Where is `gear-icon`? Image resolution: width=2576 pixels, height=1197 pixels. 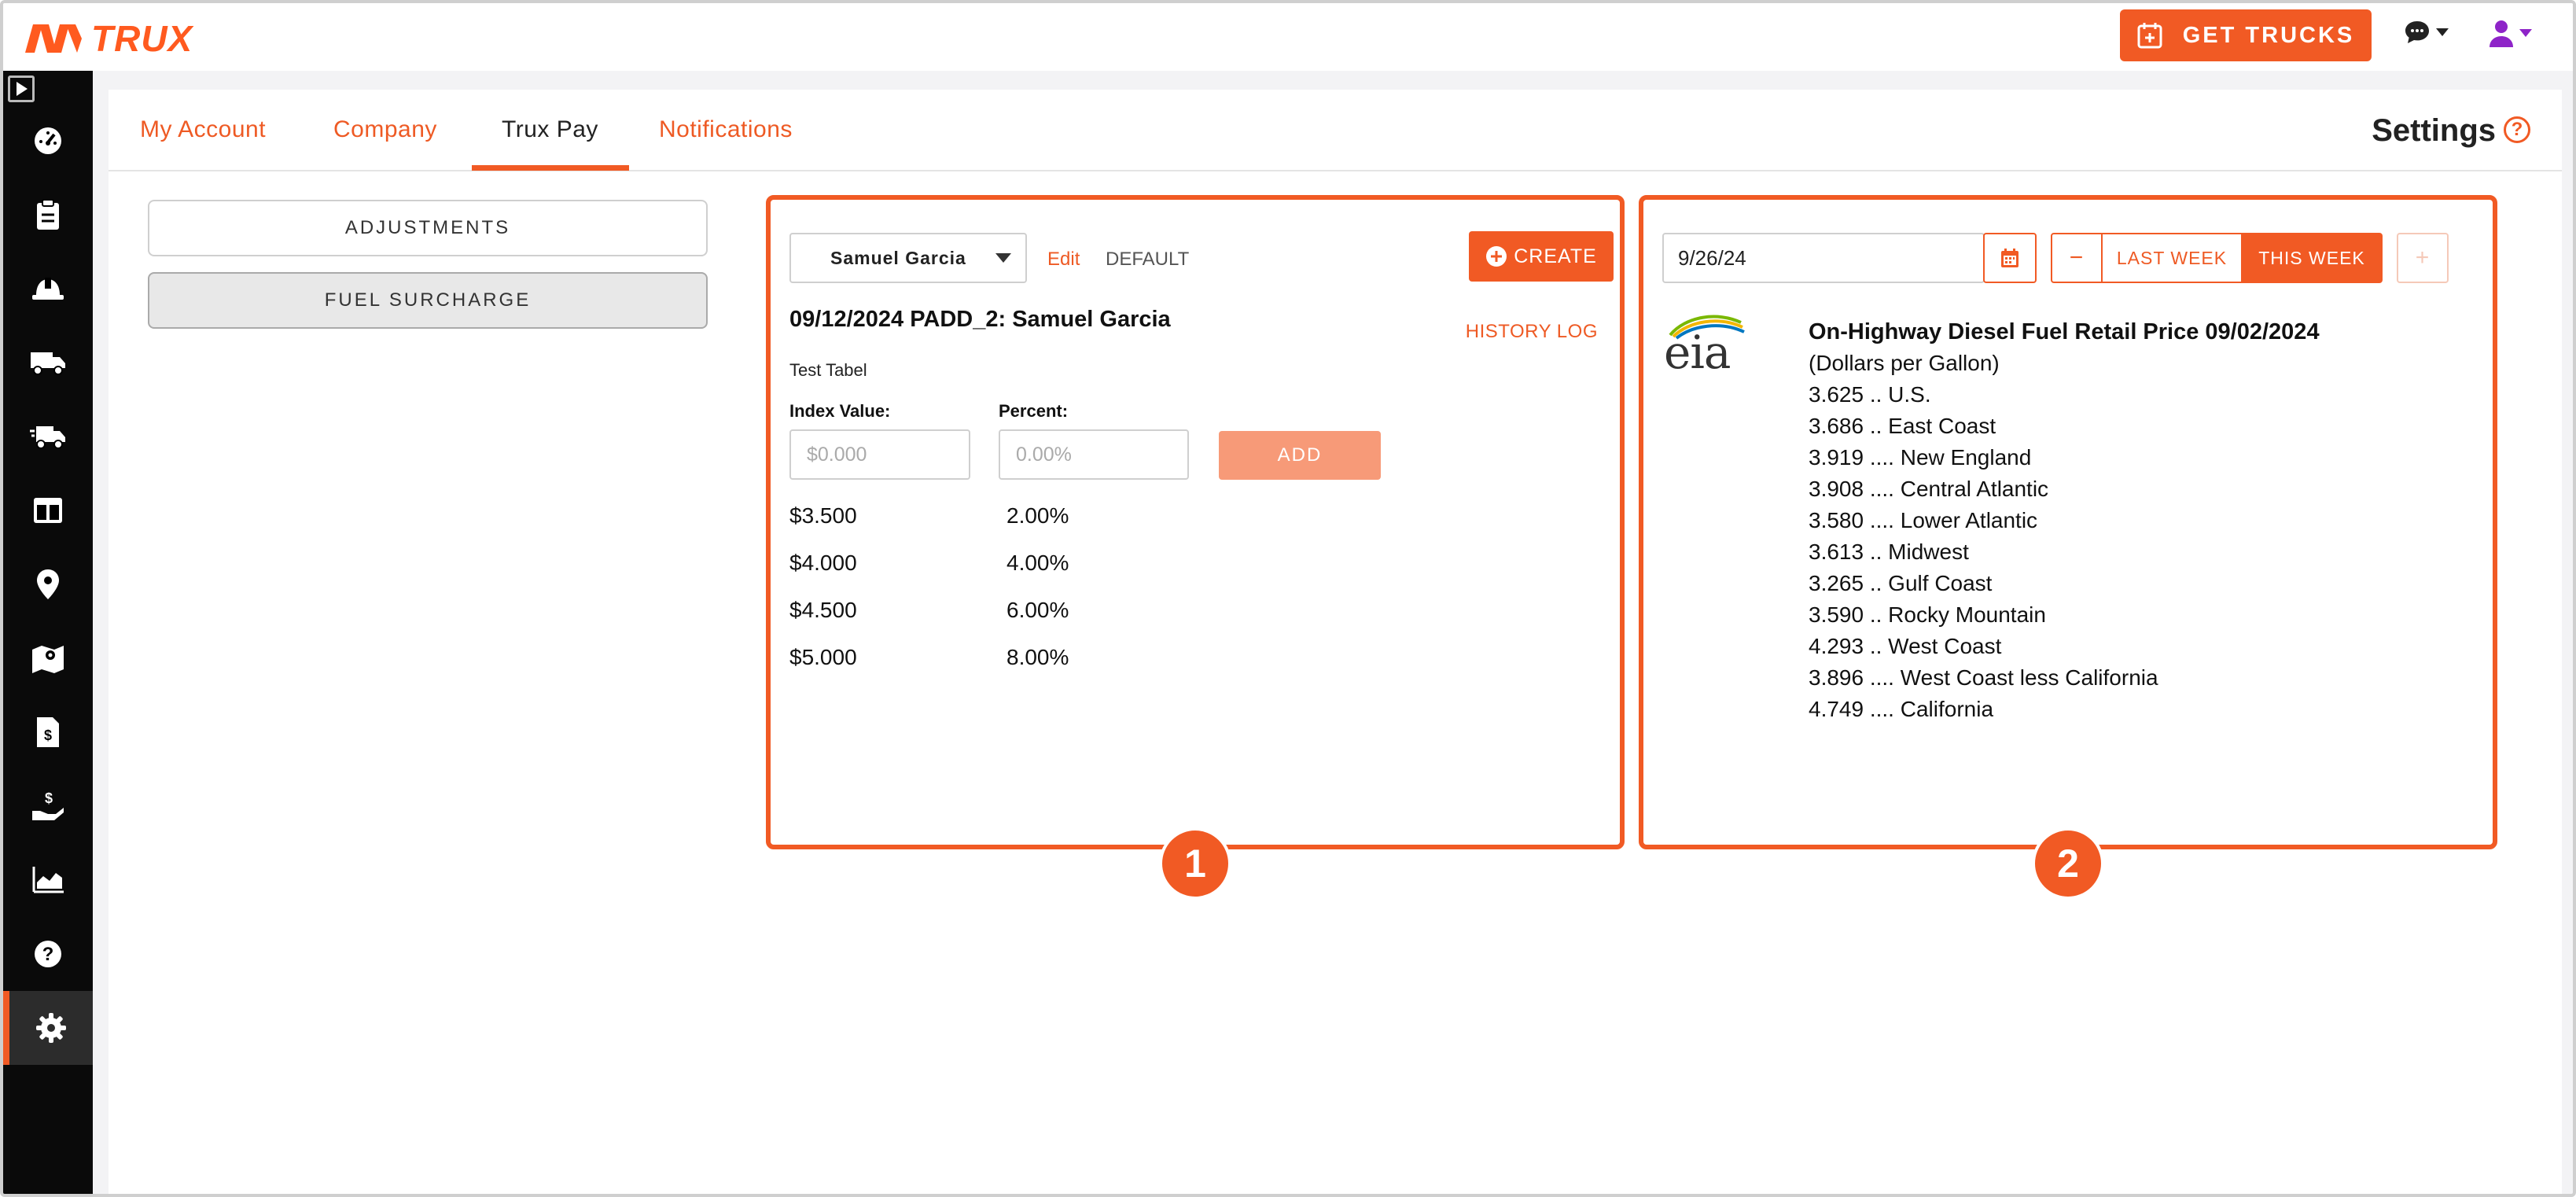 gear-icon is located at coordinates (51, 1028).